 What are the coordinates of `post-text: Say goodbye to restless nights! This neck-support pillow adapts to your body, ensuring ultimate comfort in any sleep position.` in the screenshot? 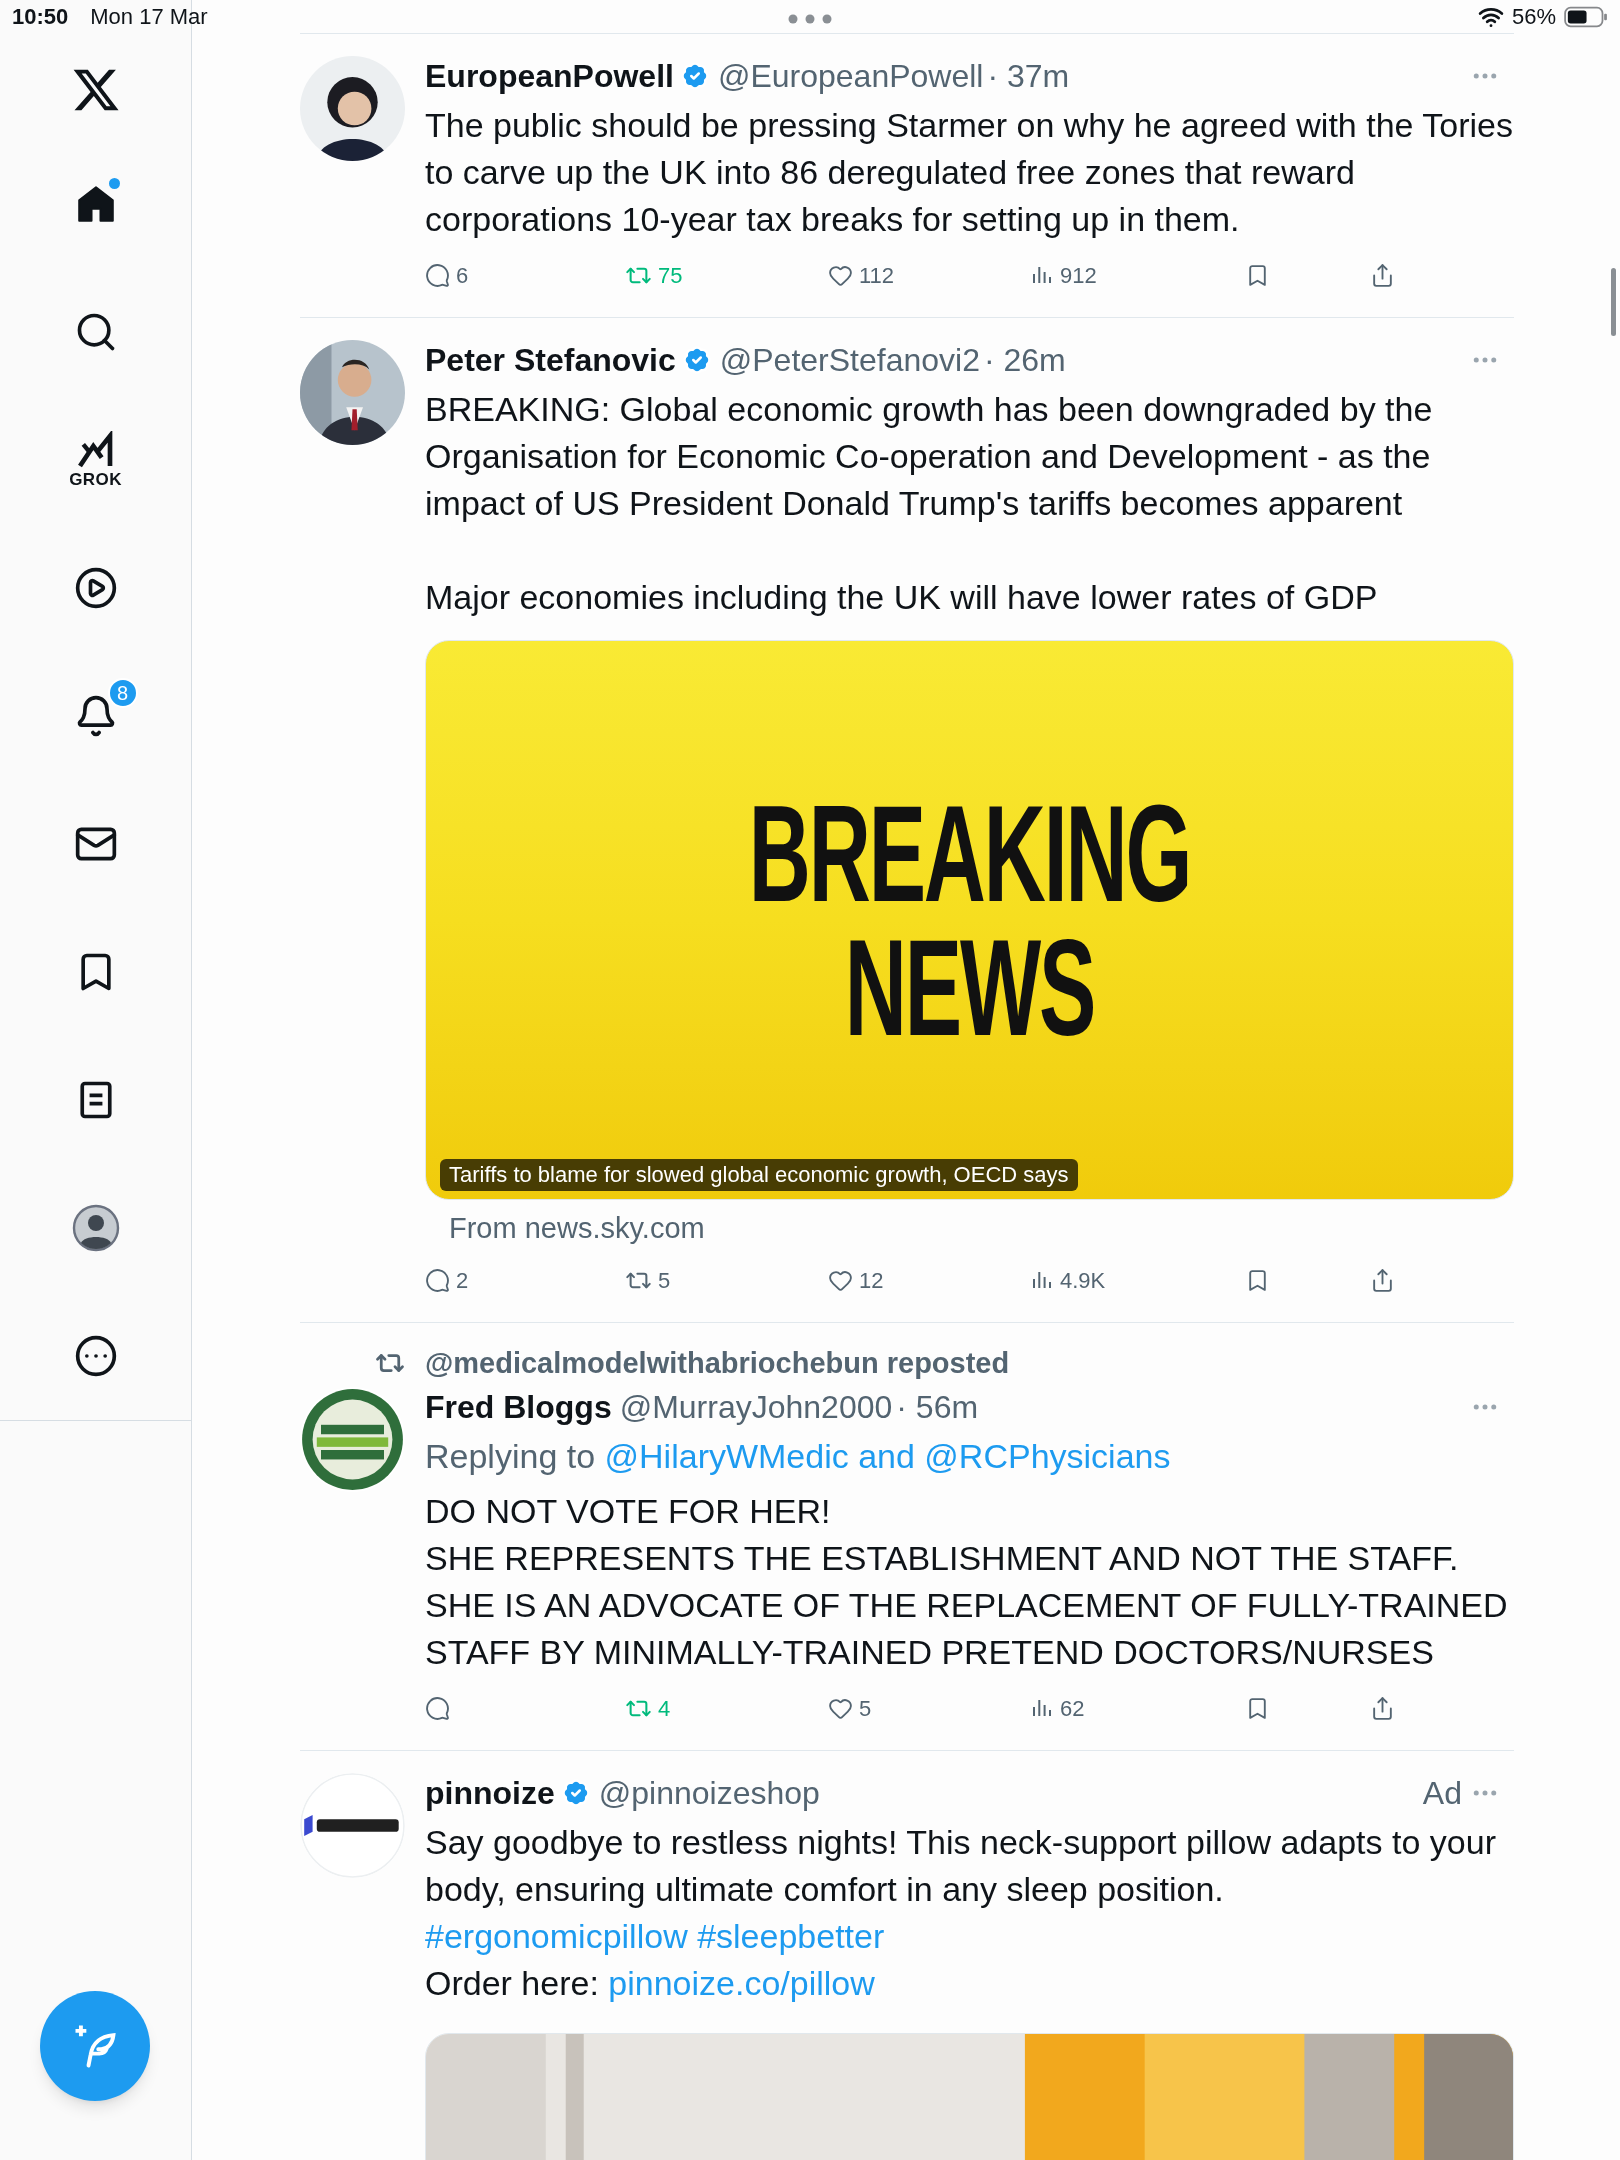 It's located at (961, 1866).